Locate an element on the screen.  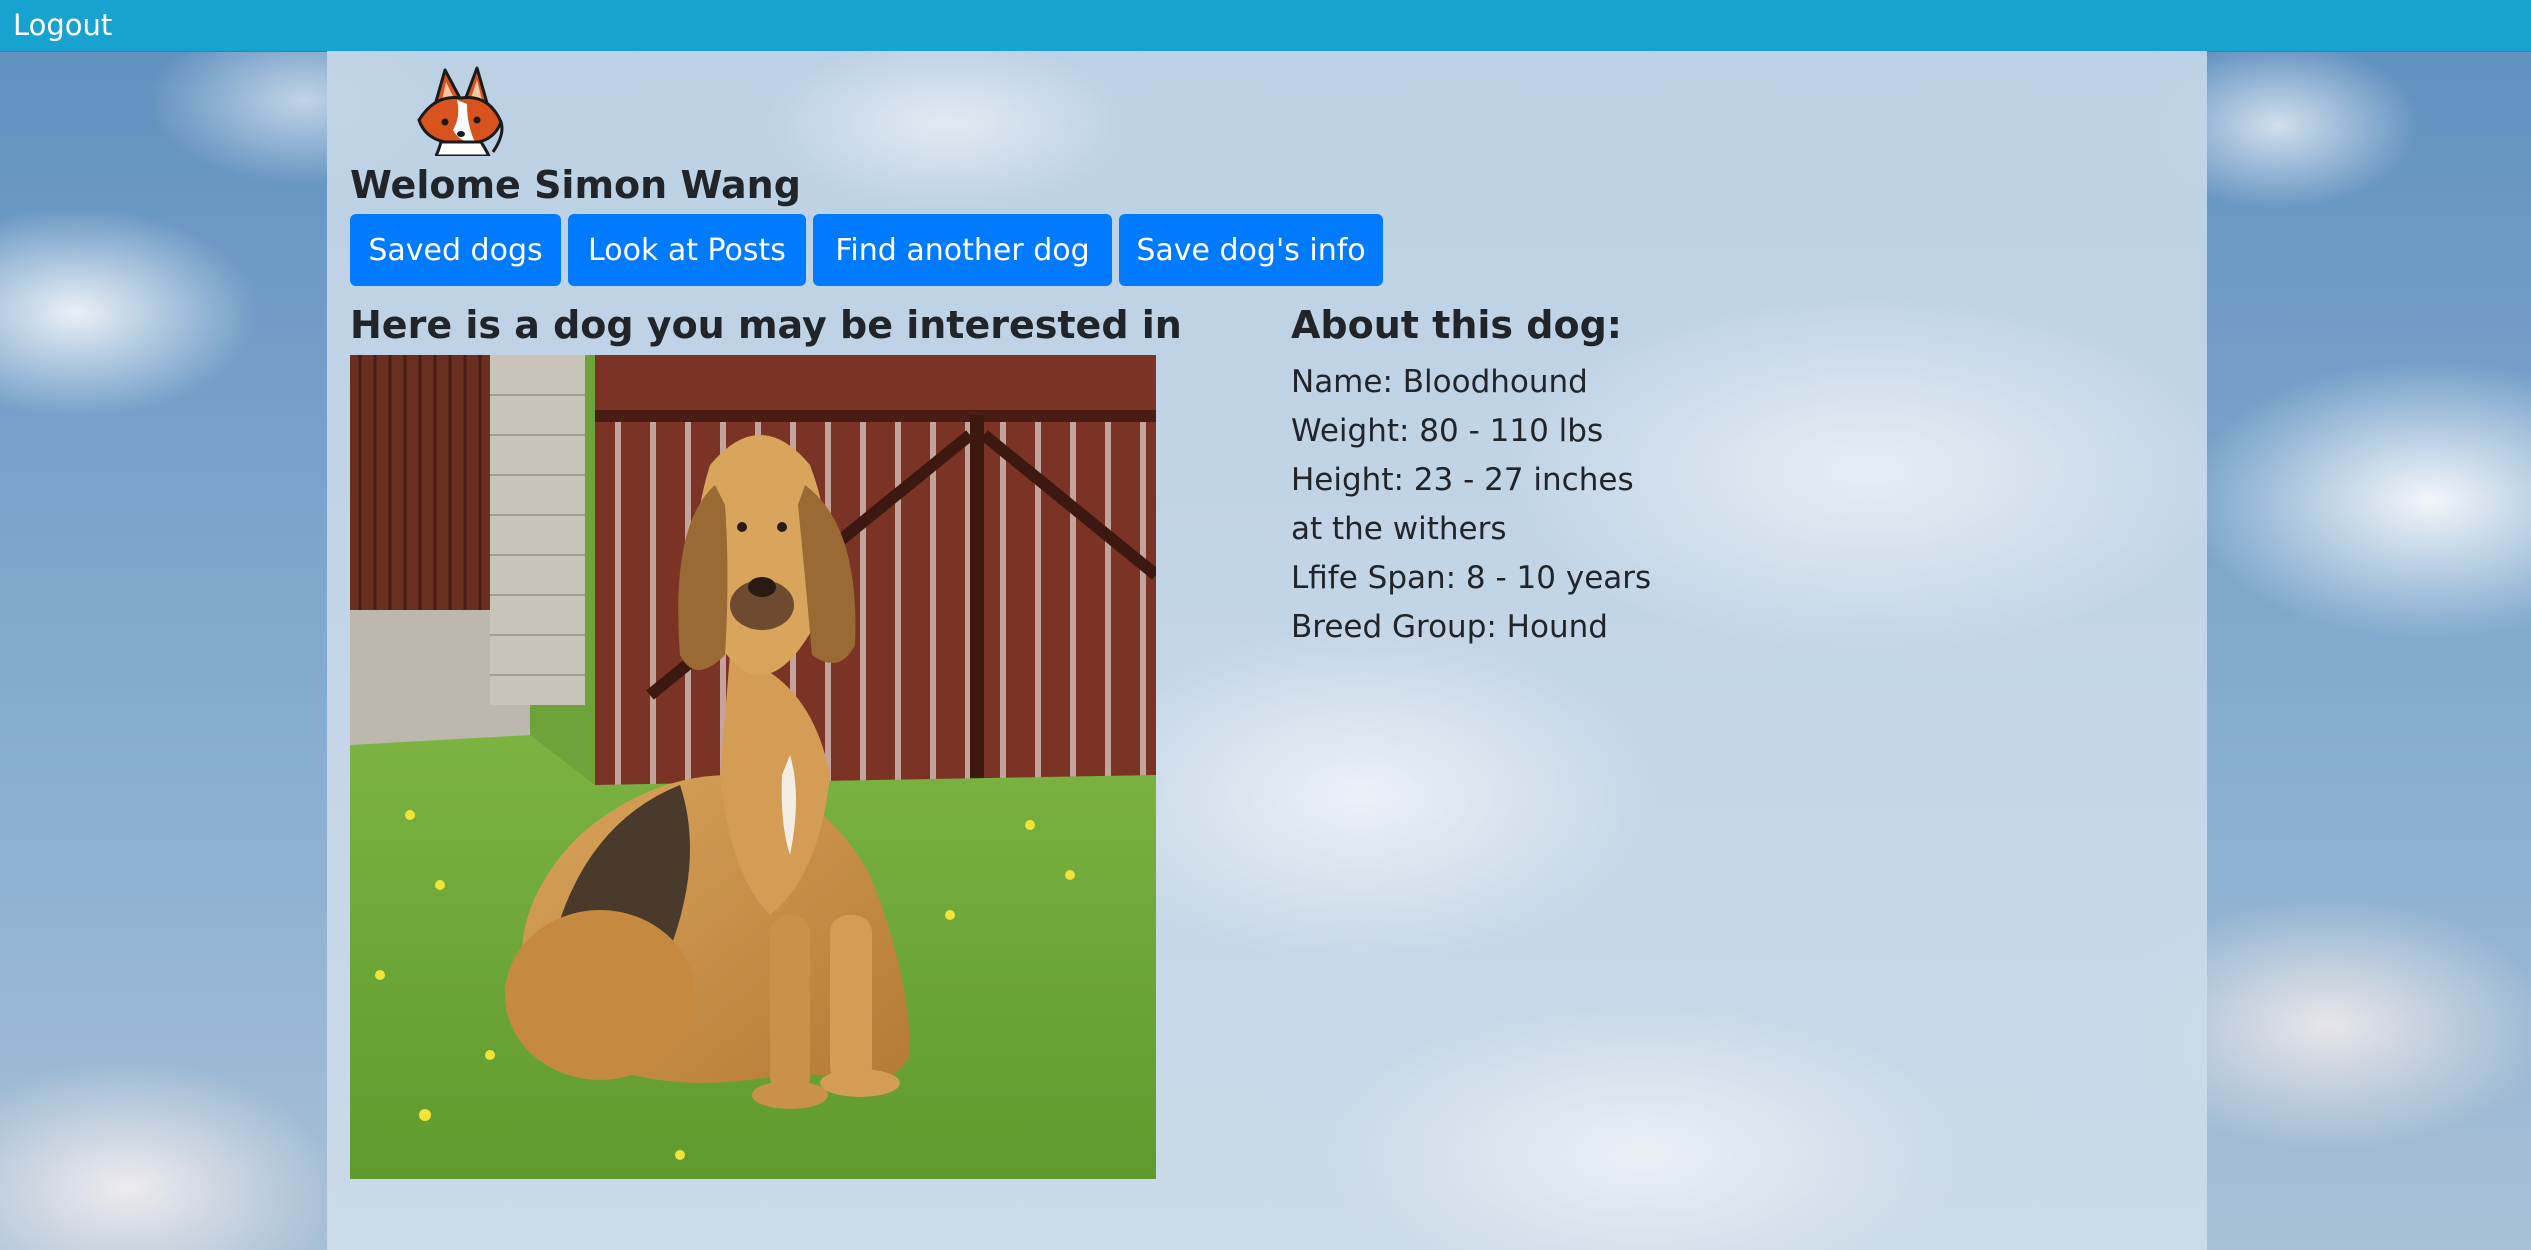
about-heading: About this dog: is located at coordinates (1456, 325).